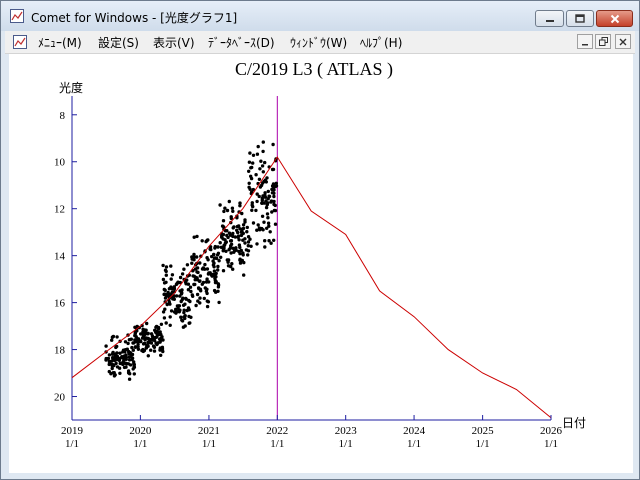 The height and width of the screenshot is (480, 640). I want to click on minimize-icon, so click(549, 20).